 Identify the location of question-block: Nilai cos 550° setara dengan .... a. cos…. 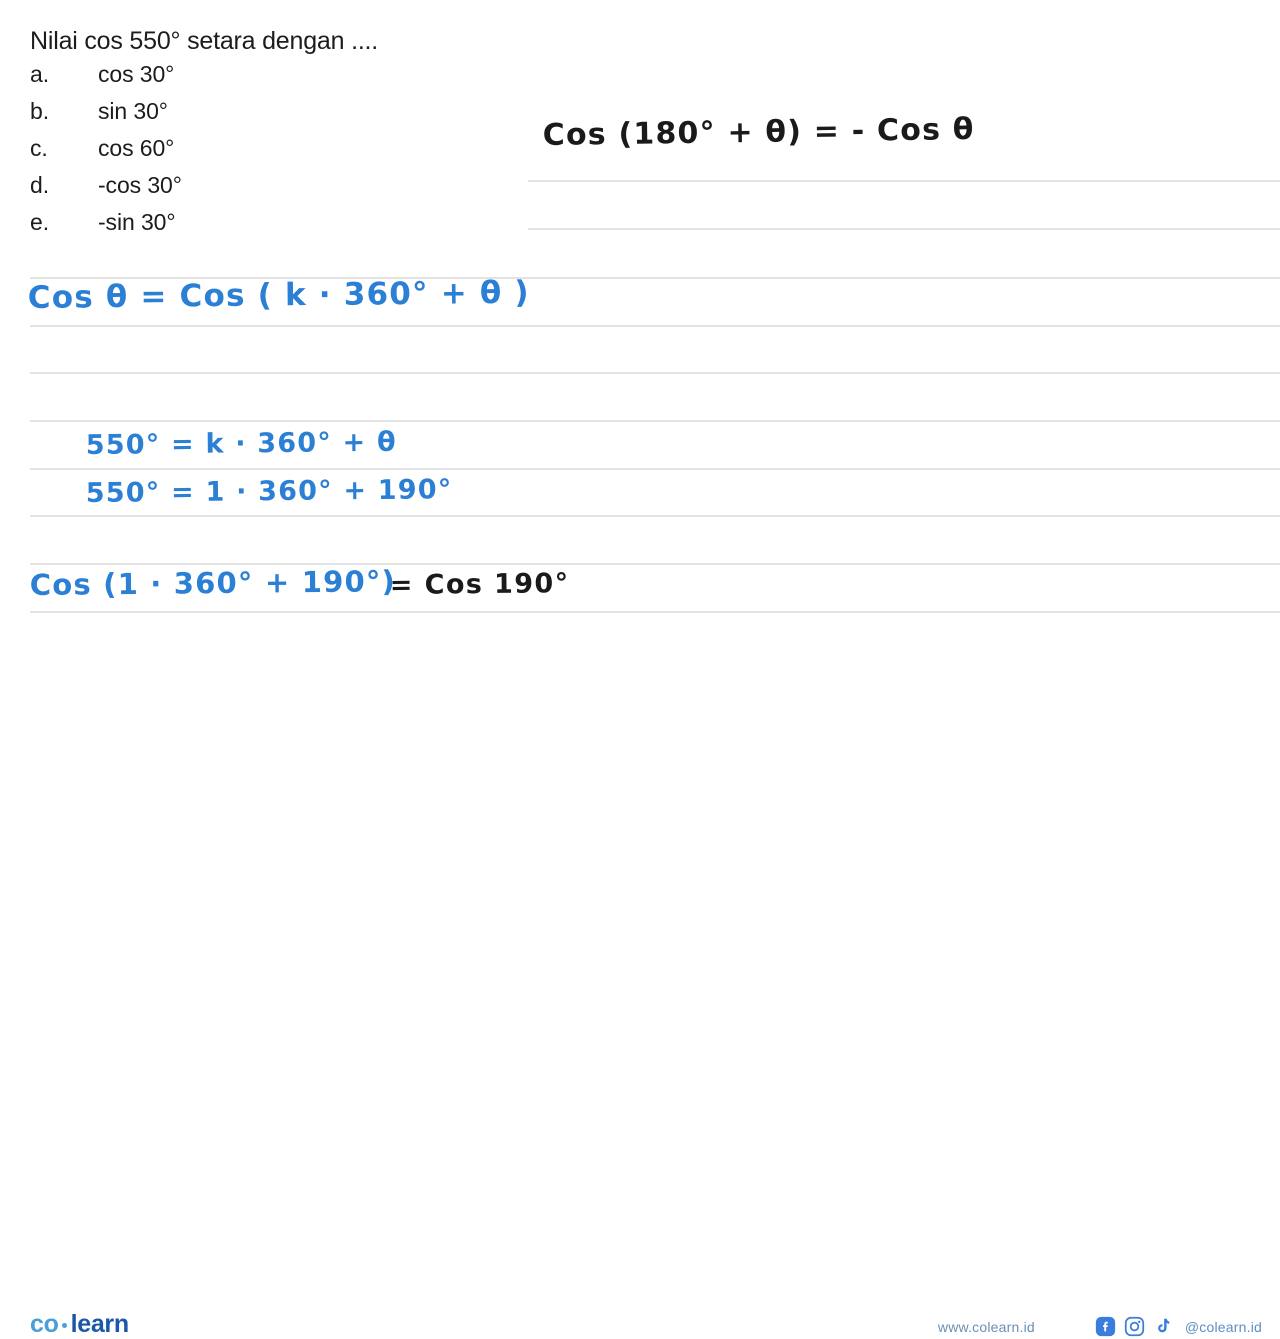
(290, 133).